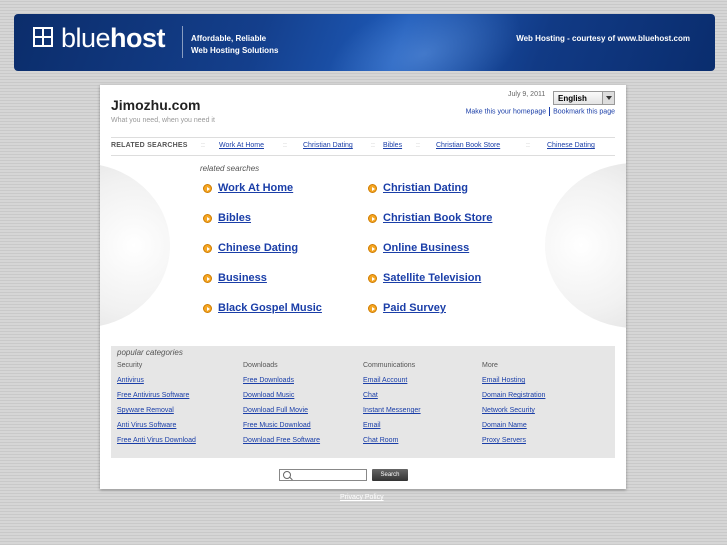 Image resolution: width=727 pixels, height=545 pixels. What do you see at coordinates (389, 365) in the screenshot?
I see `category-heading: Communications` at bounding box center [389, 365].